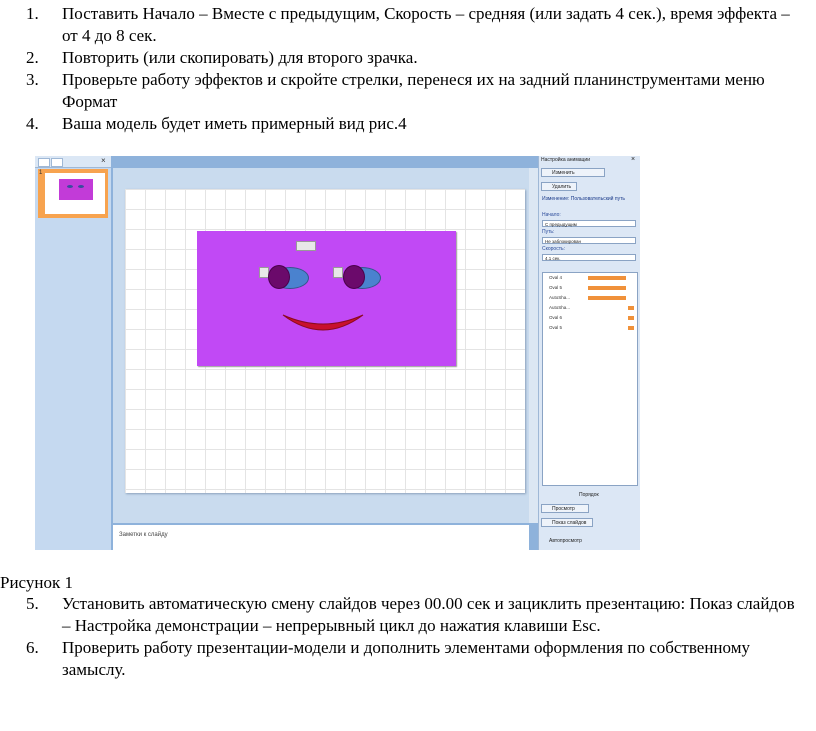 This screenshot has width=816, height=731. What do you see at coordinates (555, 277) in the screenshot?
I see `effect-item: Oval 4` at bounding box center [555, 277].